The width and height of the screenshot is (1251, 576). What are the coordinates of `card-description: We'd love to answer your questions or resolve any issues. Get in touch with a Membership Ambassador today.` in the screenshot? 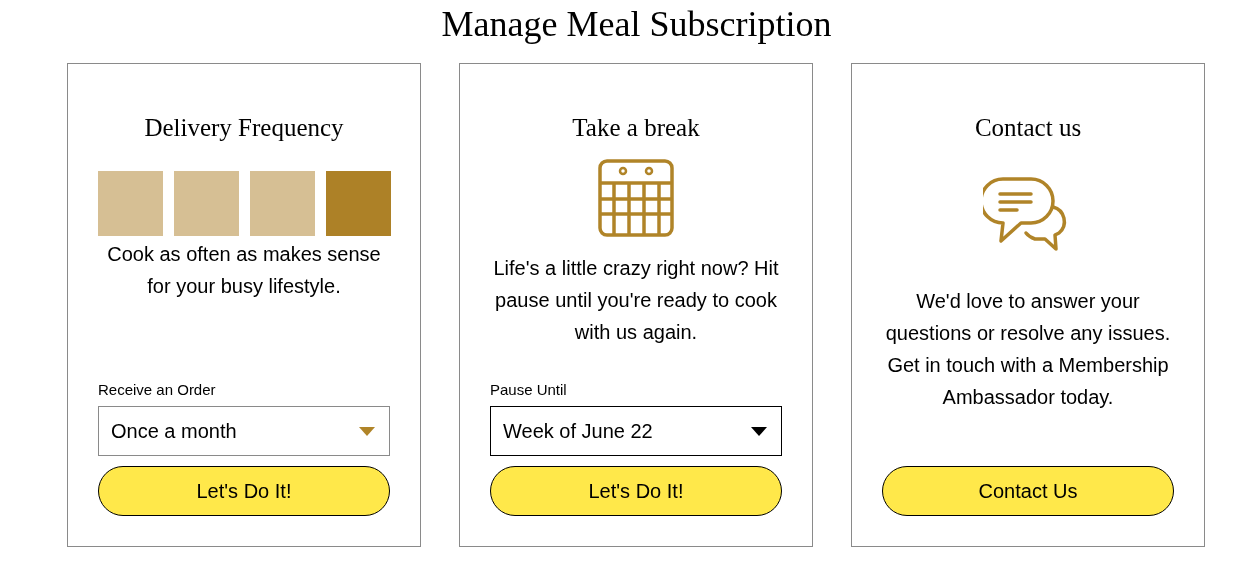 It's located at (1028, 349).